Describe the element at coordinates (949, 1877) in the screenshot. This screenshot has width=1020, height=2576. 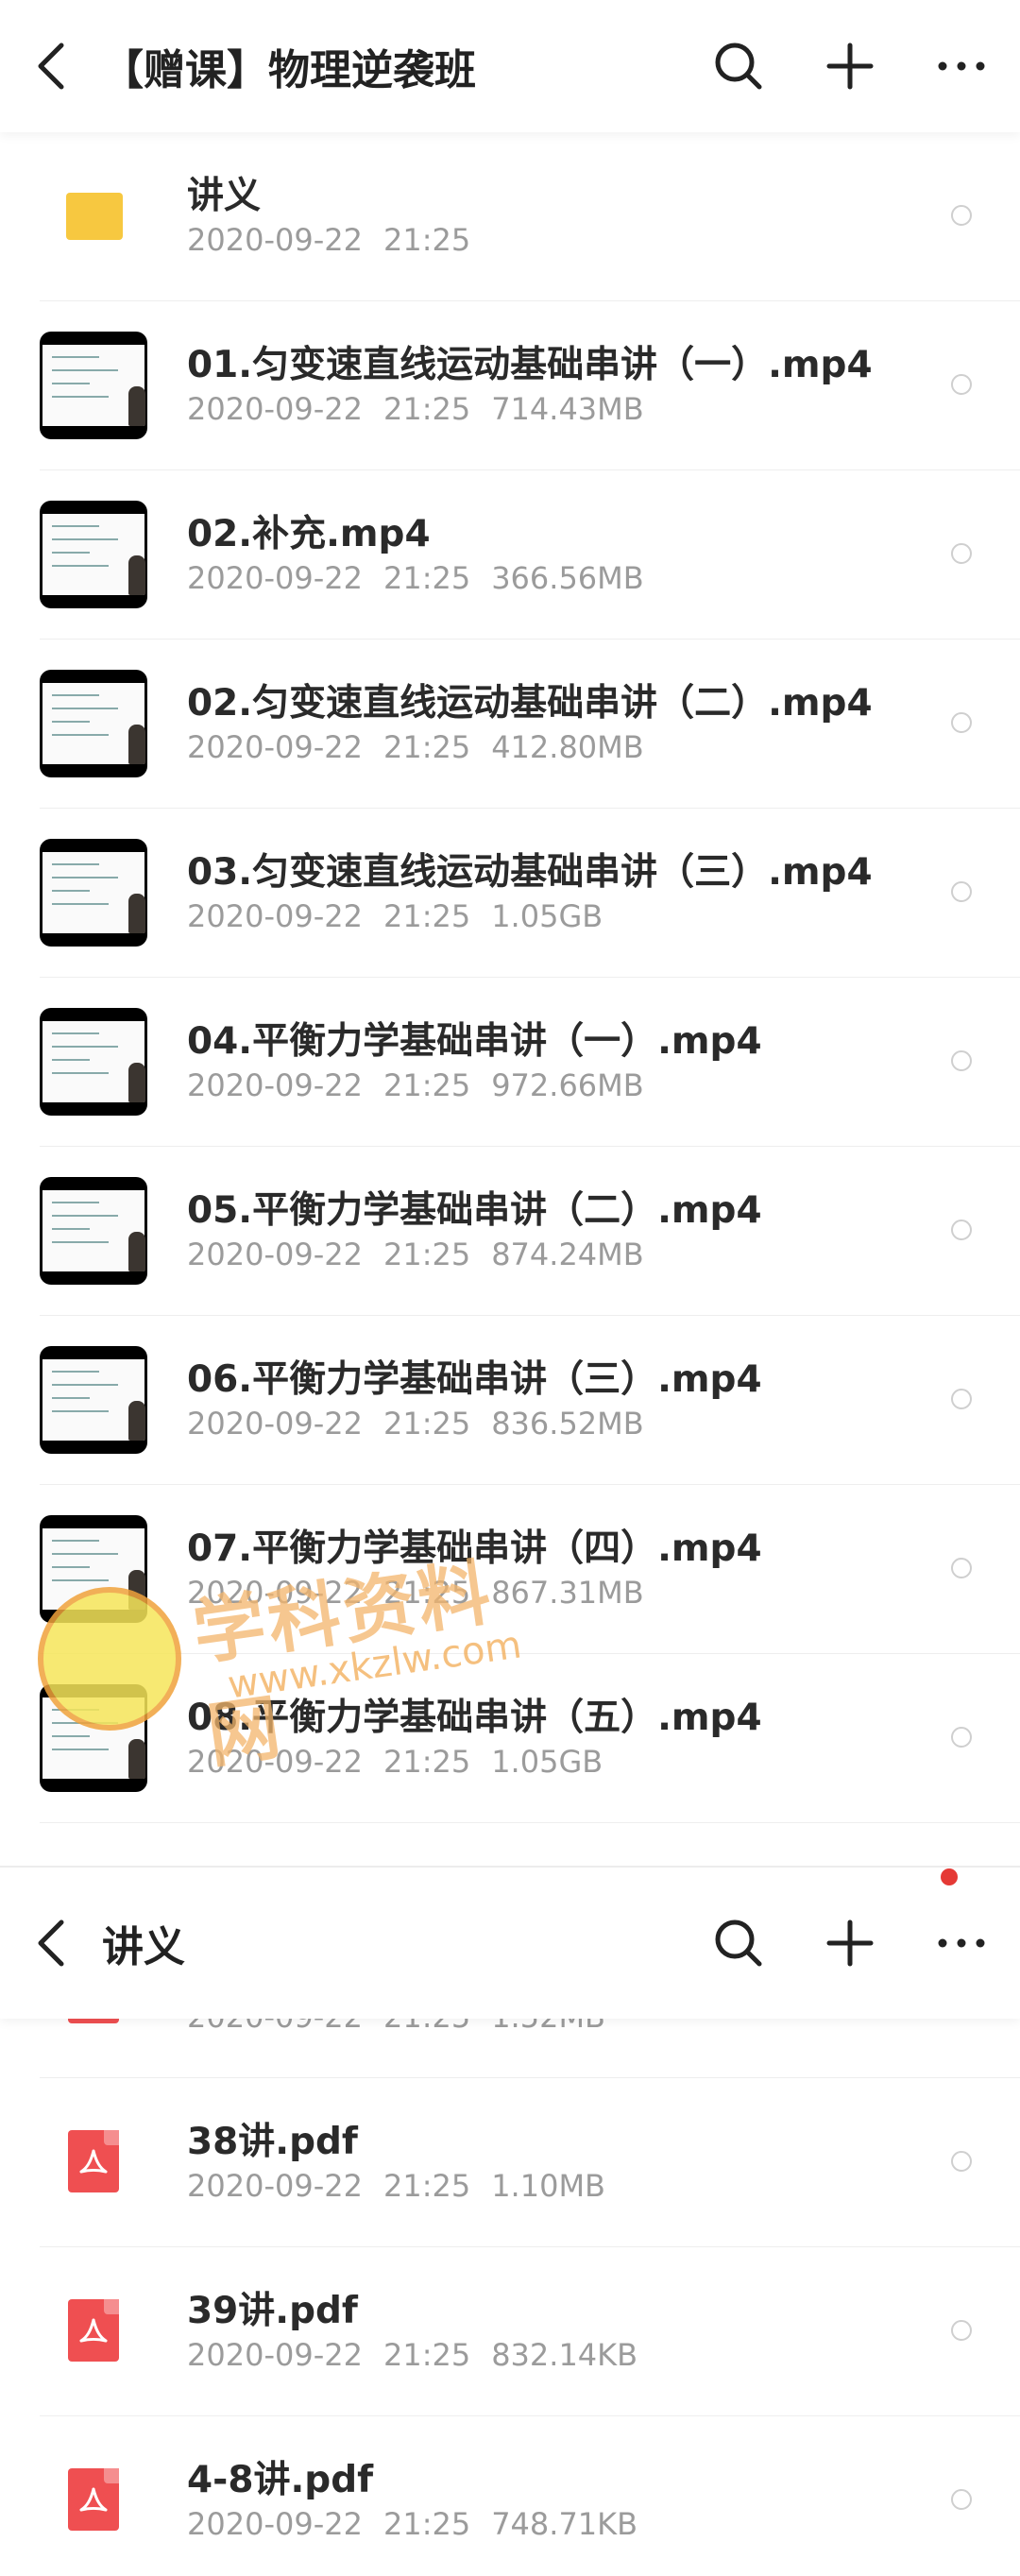
I see `unread-dot` at that location.